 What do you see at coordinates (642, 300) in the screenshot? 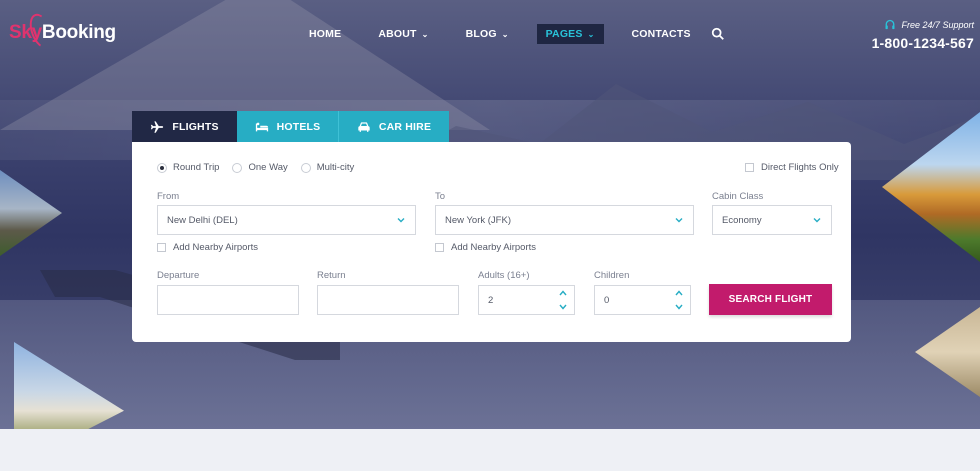
I see `children-stepper: 0` at bounding box center [642, 300].